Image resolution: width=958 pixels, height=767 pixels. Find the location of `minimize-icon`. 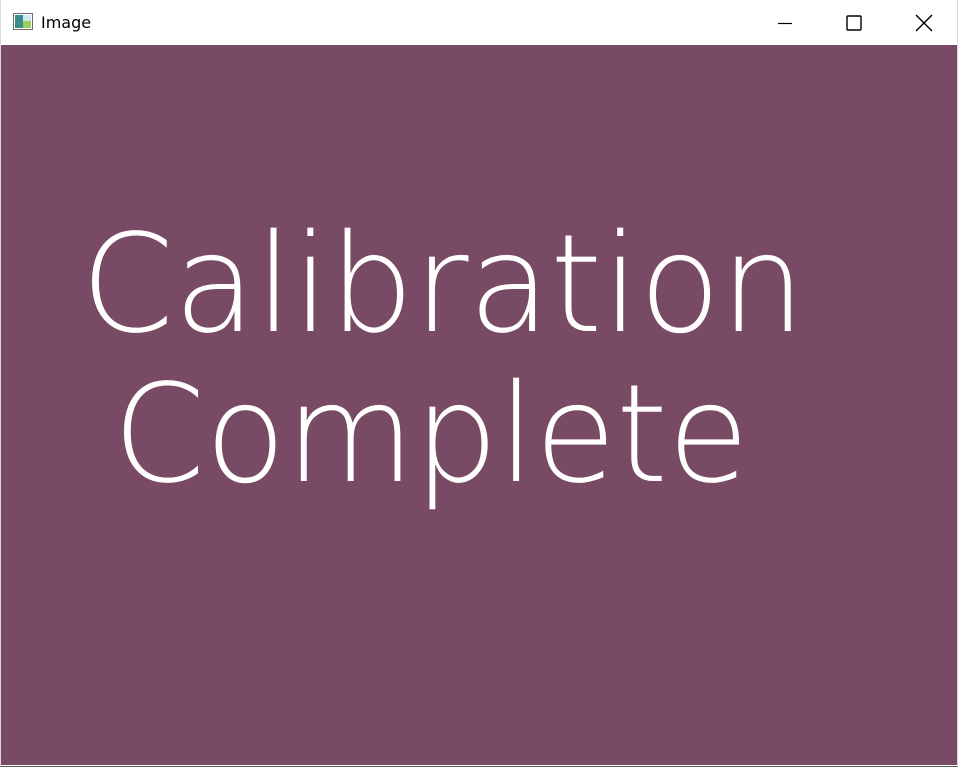

minimize-icon is located at coordinates (785, 23).